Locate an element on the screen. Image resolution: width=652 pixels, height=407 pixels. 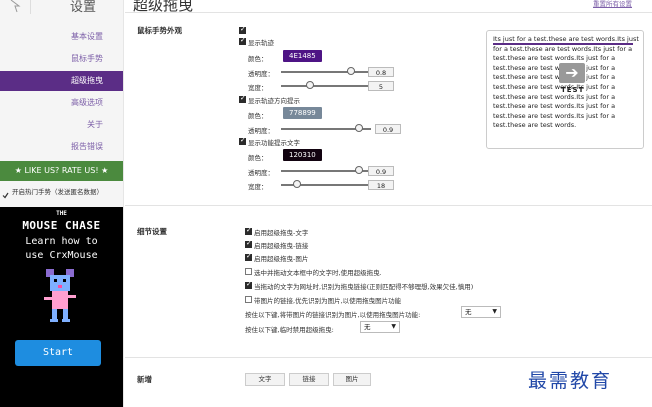
image-key-select: 无 ▼ is located at coordinates (481, 312).